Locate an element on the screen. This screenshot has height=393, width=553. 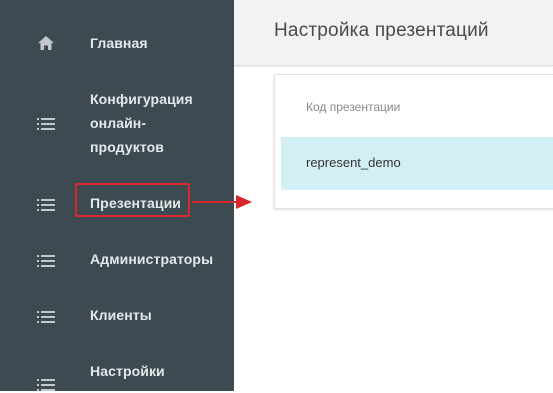
sidebar-item-settings: Настройки is located at coordinates (117, 375).